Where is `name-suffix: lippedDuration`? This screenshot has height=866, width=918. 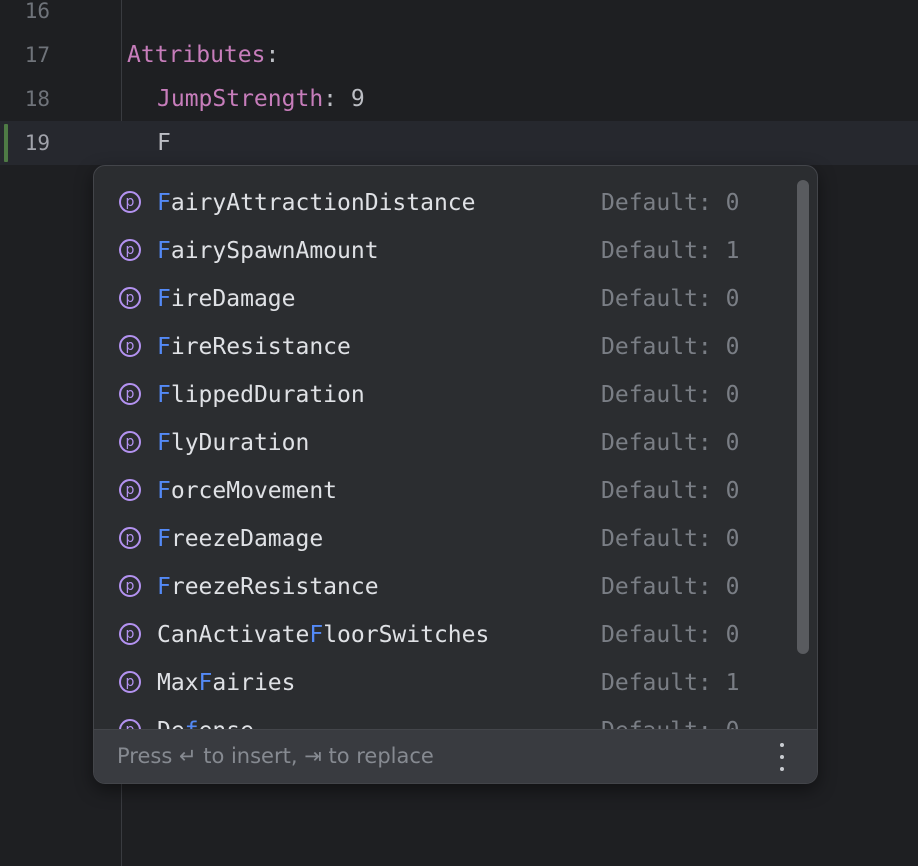 name-suffix: lippedDuration is located at coordinates (267, 395).